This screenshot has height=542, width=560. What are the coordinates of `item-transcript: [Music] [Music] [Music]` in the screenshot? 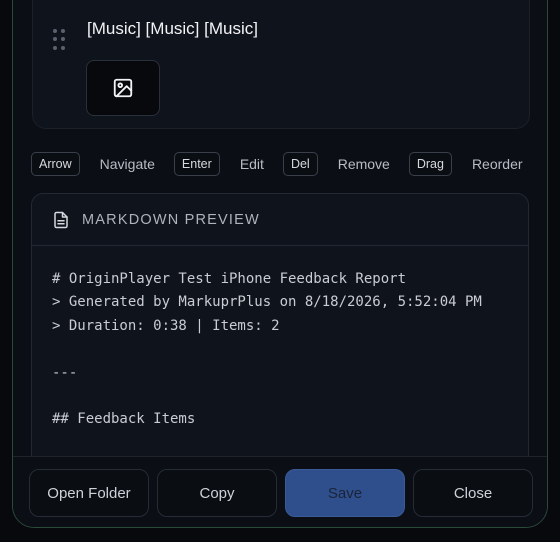 It's located at (172, 29).